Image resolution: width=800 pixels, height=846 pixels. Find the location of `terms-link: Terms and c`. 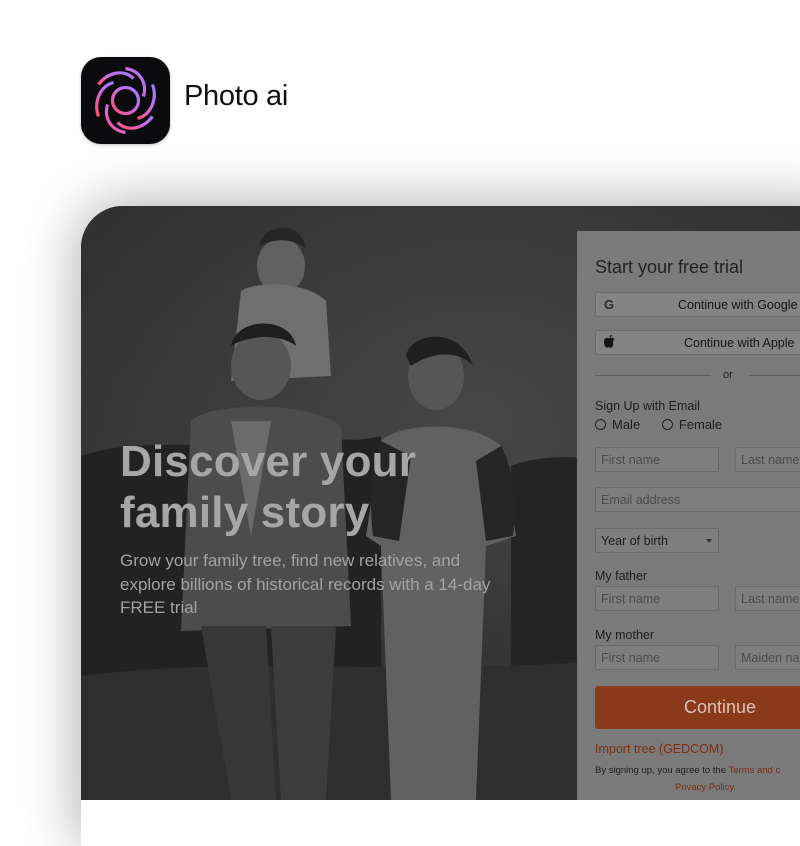

terms-link: Terms and c is located at coordinates (754, 770).